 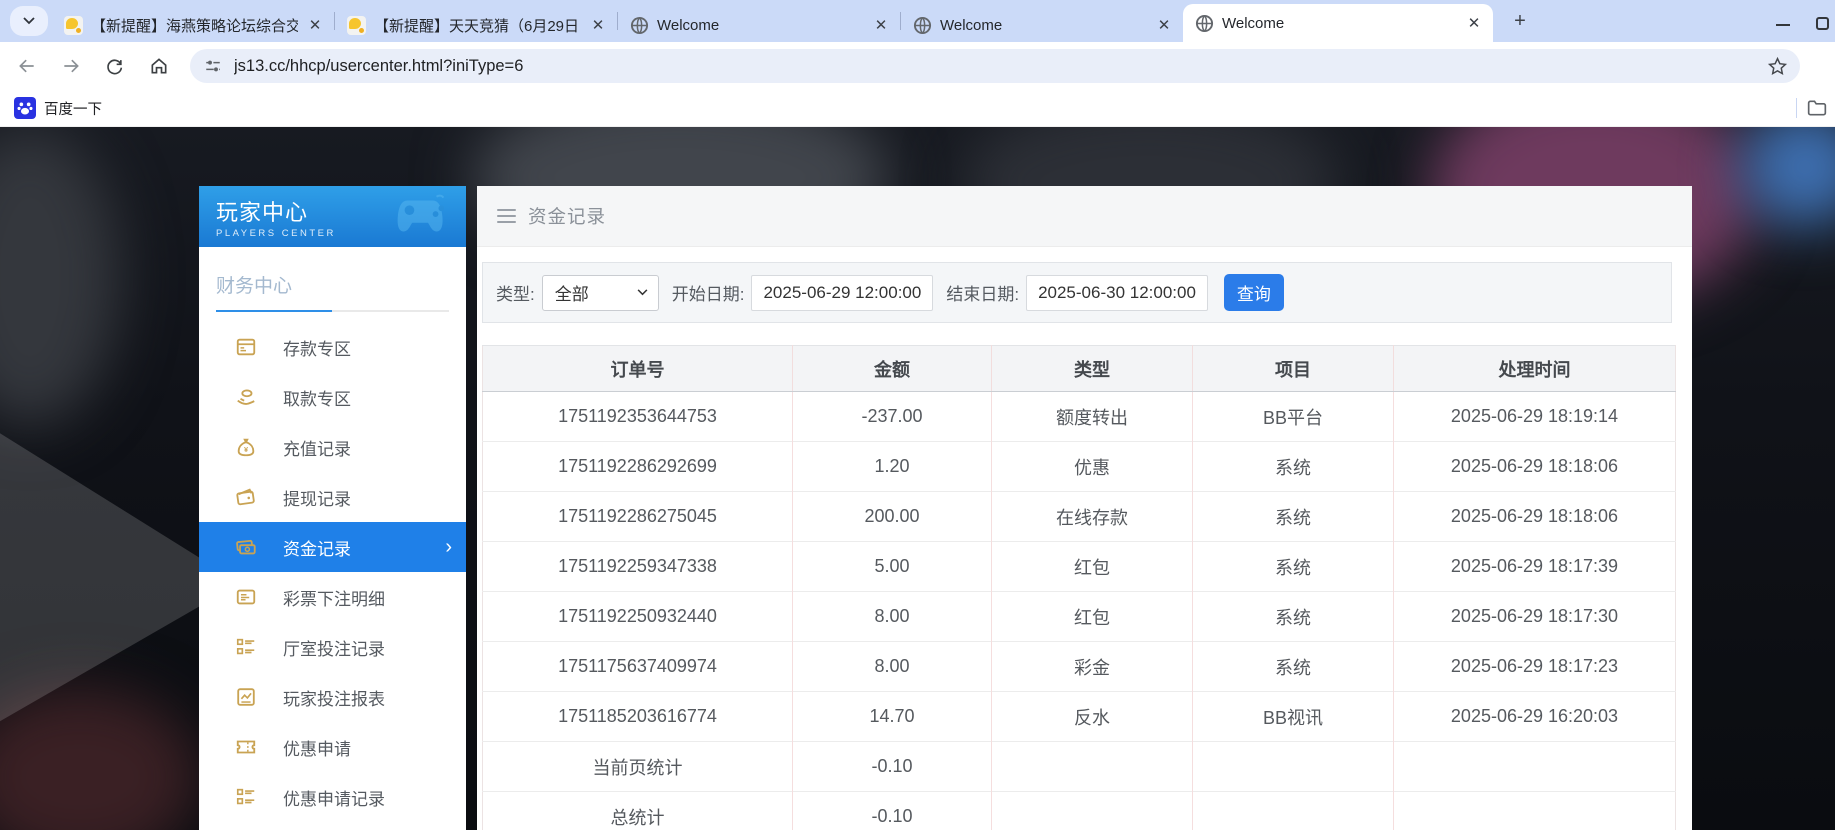 I want to click on table-row-page-total: 当前页统计 -0.10, so click(x=1079, y=766).